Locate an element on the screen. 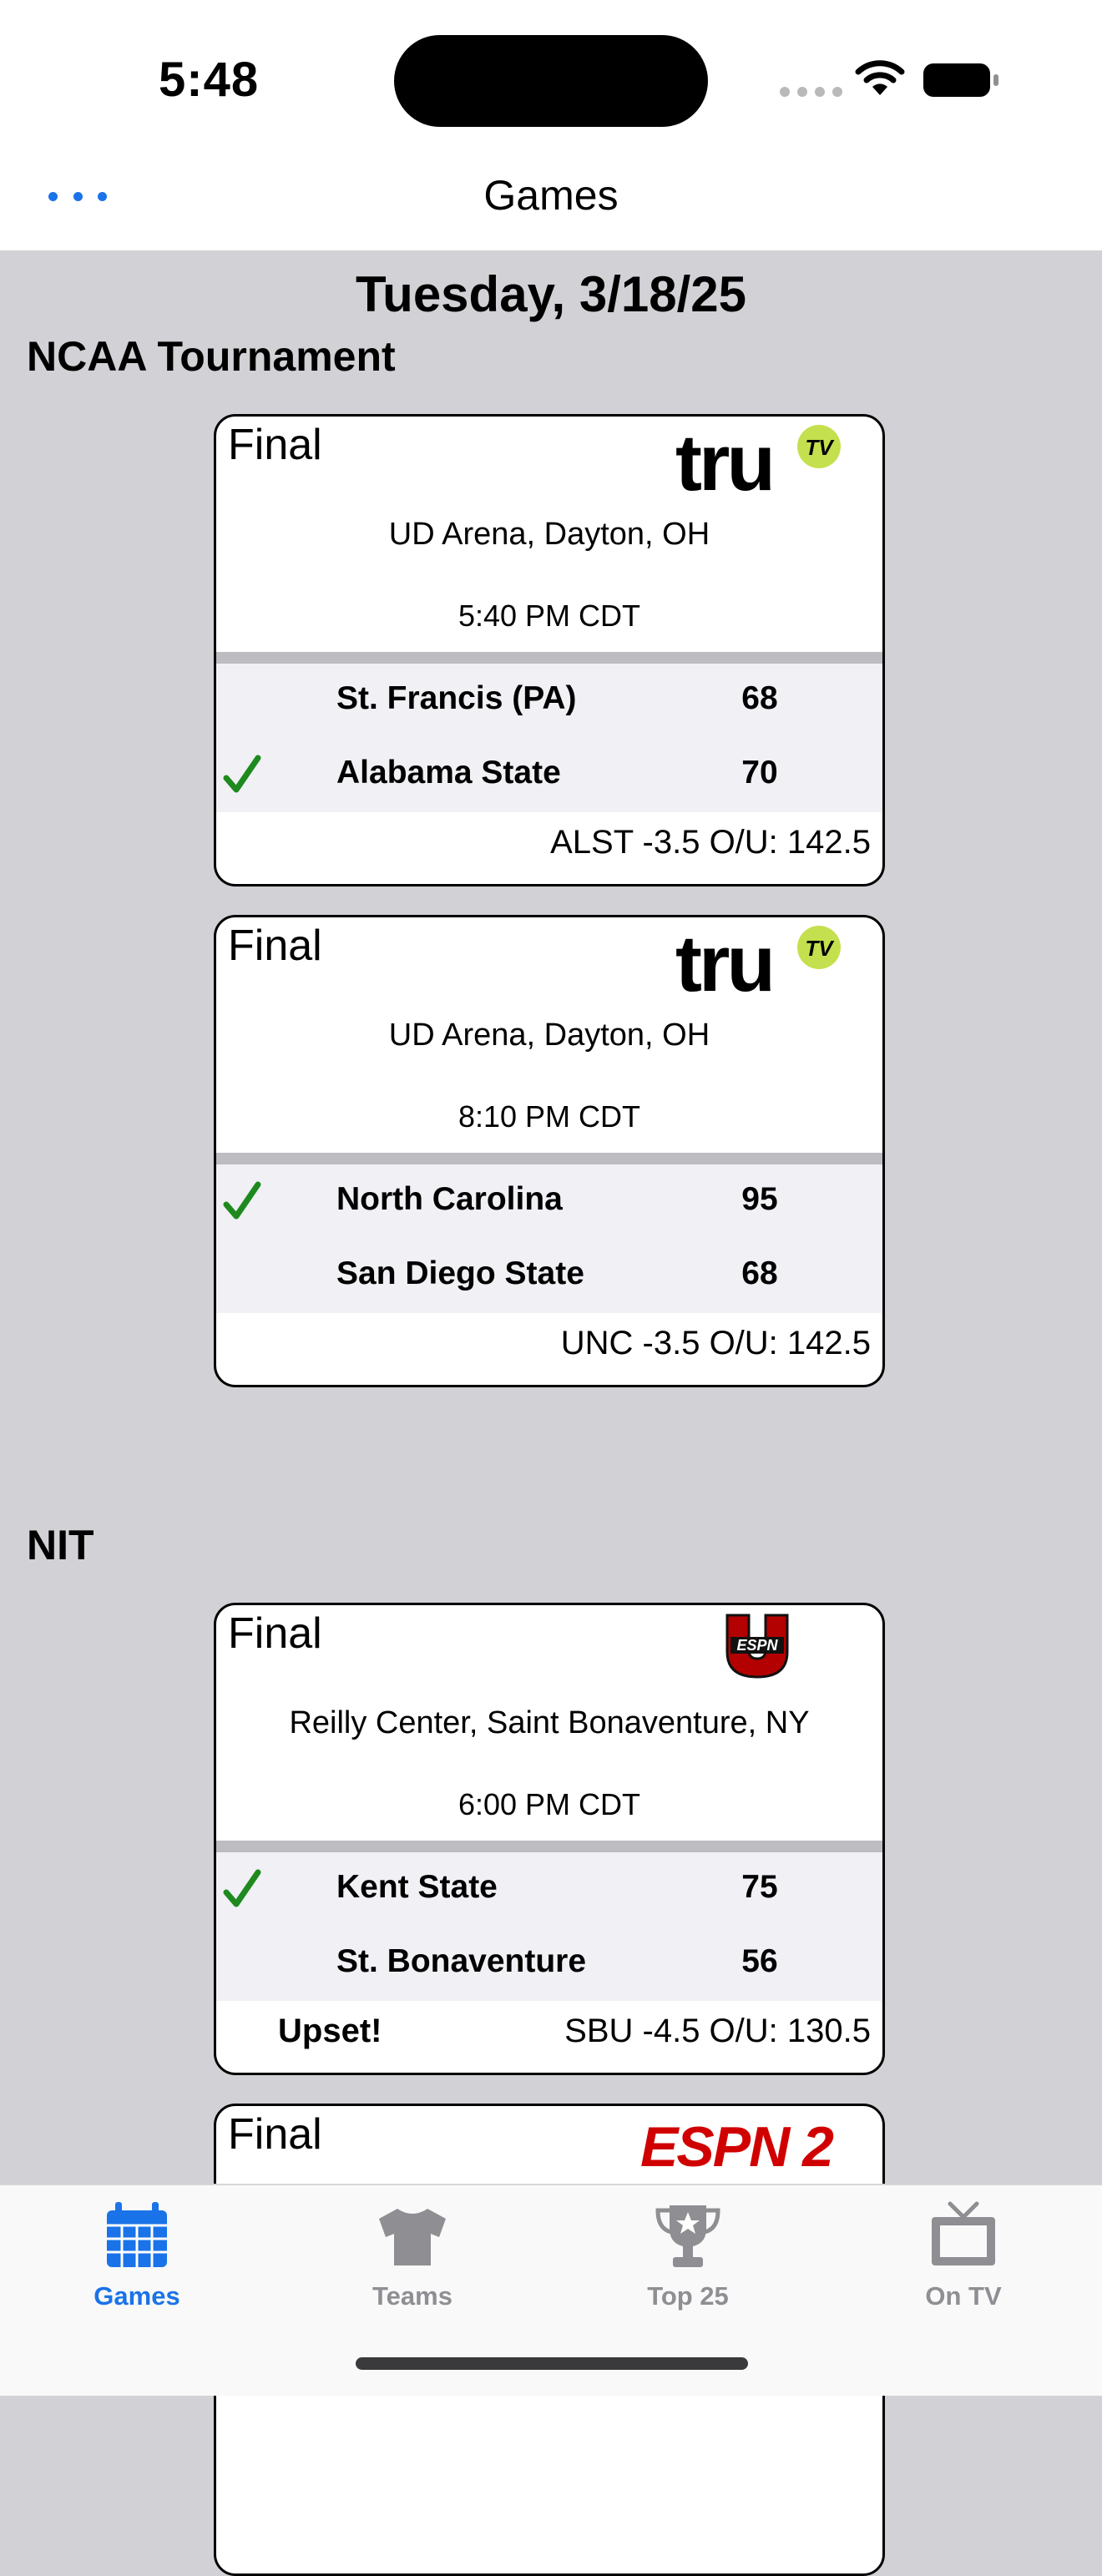 This screenshot has width=1102, height=2576. header: 5:48 Games is located at coordinates (551, 125).